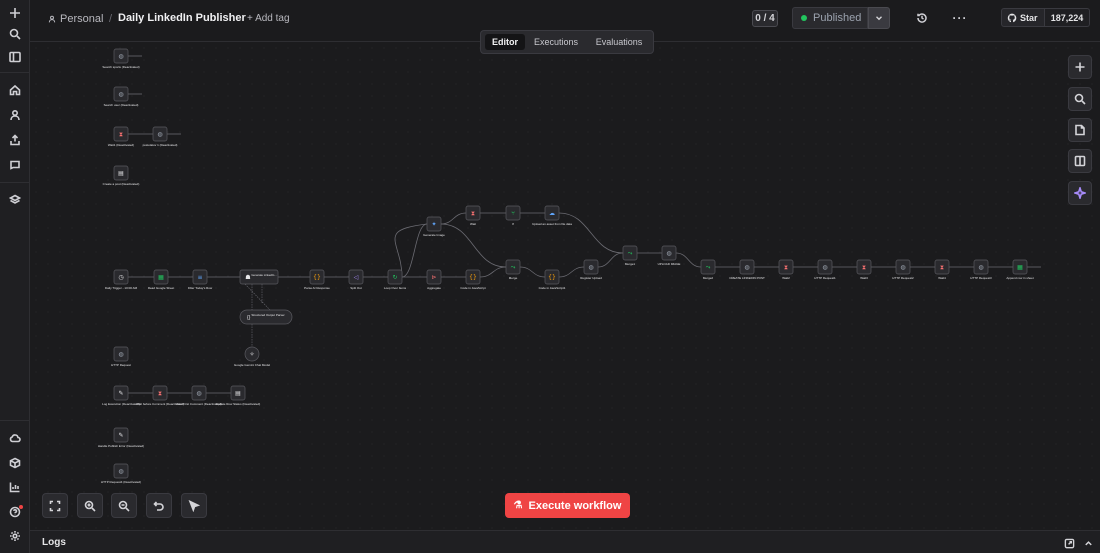  What do you see at coordinates (630, 255) in the screenshot?
I see `workflow-node: ⤳ Merge1` at bounding box center [630, 255].